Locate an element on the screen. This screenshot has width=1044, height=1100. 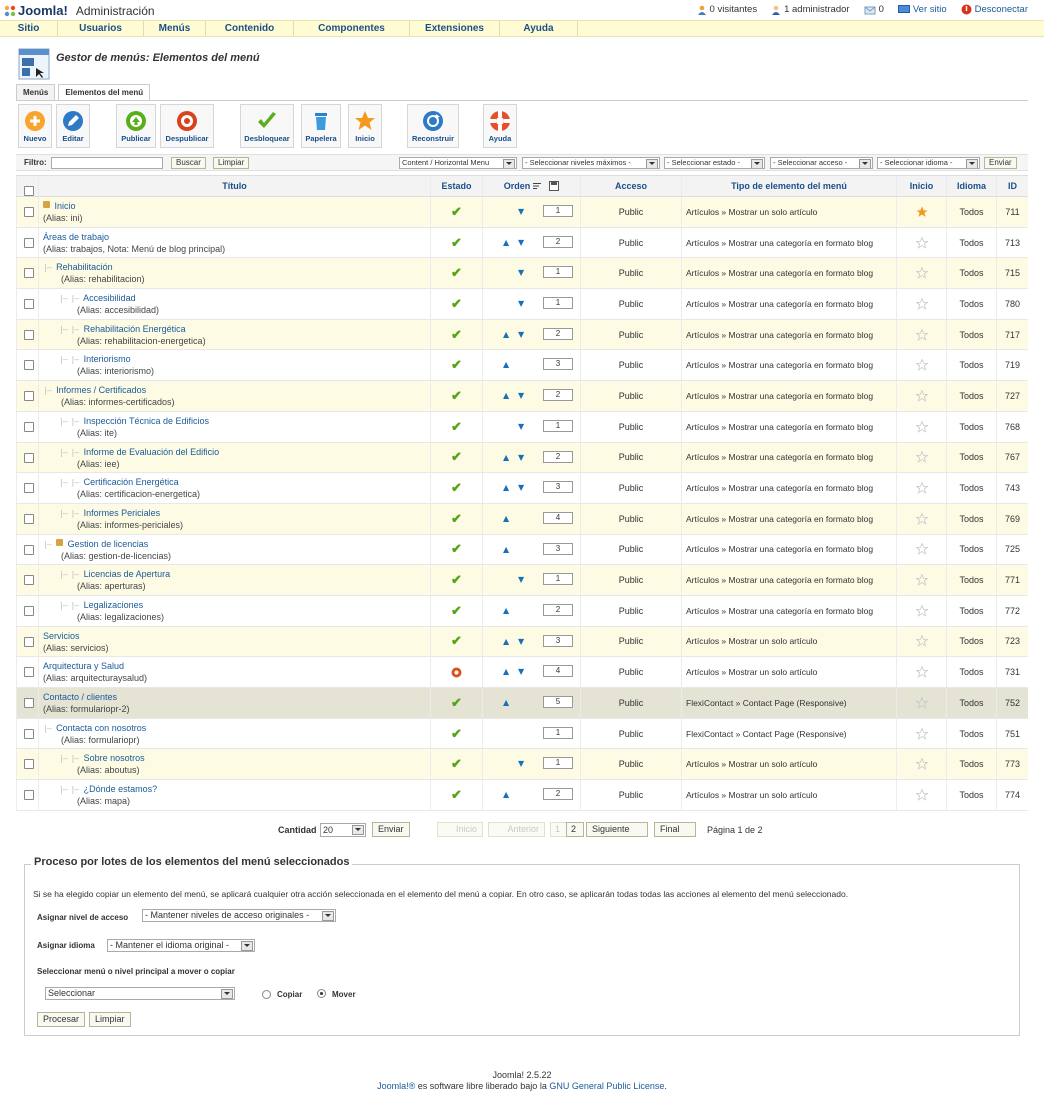
trash-button: Papelera is located at coordinates (321, 126).